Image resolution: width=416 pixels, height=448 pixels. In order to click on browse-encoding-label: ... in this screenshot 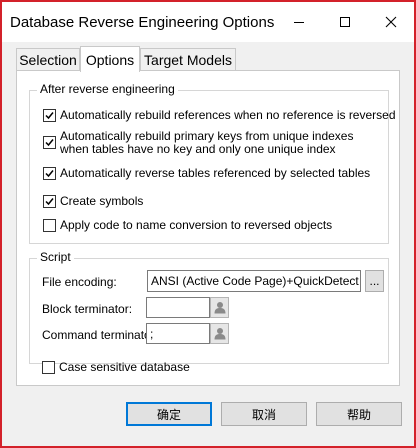, I will do `click(374, 281)`.